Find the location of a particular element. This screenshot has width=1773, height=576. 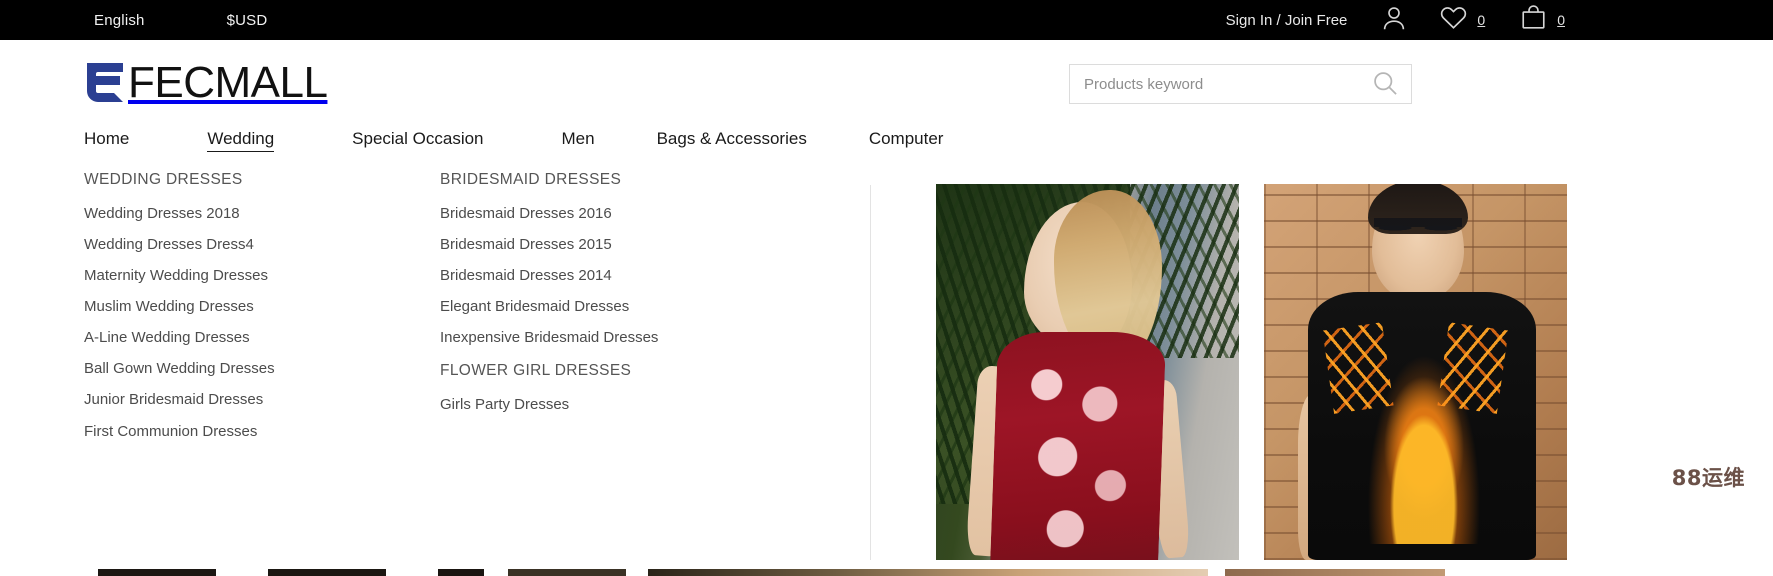

wishlist-count: 0 is located at coordinates (1481, 20).